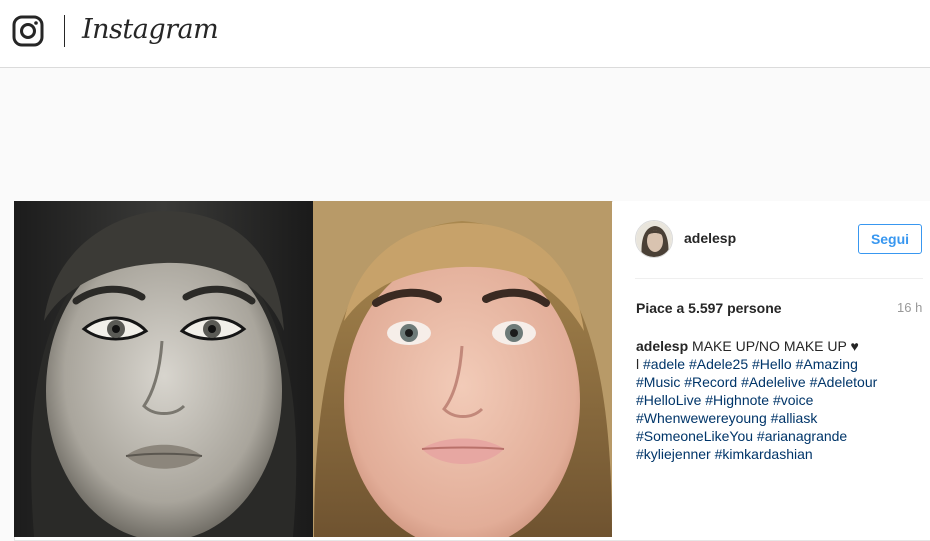 The height and width of the screenshot is (541, 930). Describe the element at coordinates (28, 31) in the screenshot. I see `instagram-camera-icon` at that location.